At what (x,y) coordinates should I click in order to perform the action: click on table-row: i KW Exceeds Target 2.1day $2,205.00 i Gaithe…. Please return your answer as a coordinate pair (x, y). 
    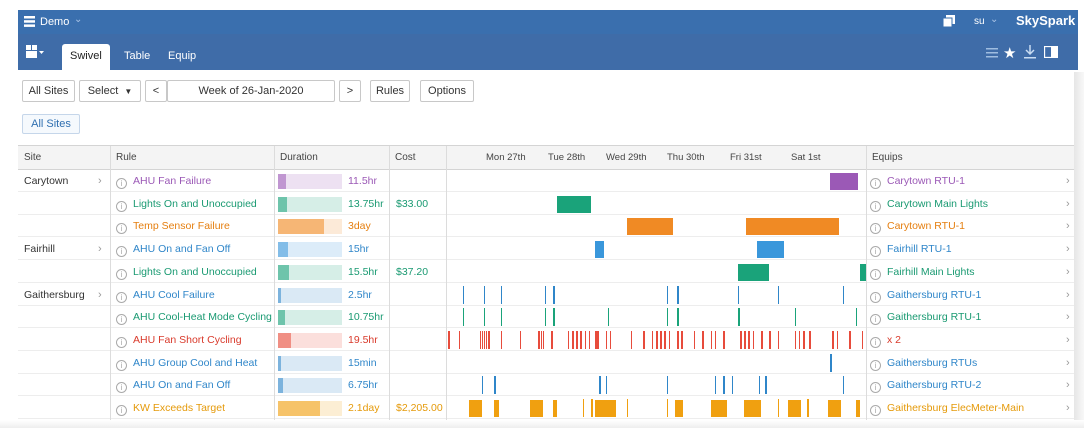
    Looking at the image, I should click on (548, 408).